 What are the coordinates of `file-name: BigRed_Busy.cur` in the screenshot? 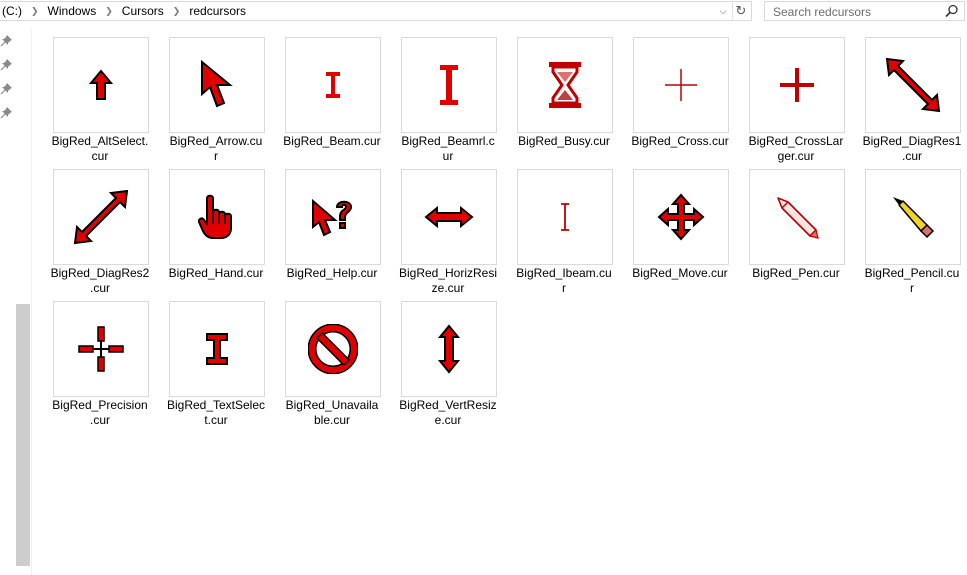 It's located at (564, 141).